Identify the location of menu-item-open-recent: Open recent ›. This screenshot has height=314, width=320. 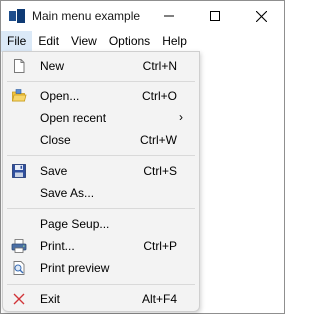
(101, 118).